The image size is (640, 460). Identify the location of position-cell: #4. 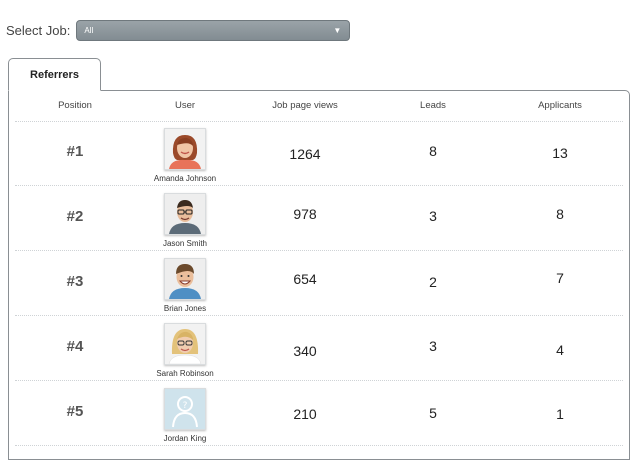
(75, 346).